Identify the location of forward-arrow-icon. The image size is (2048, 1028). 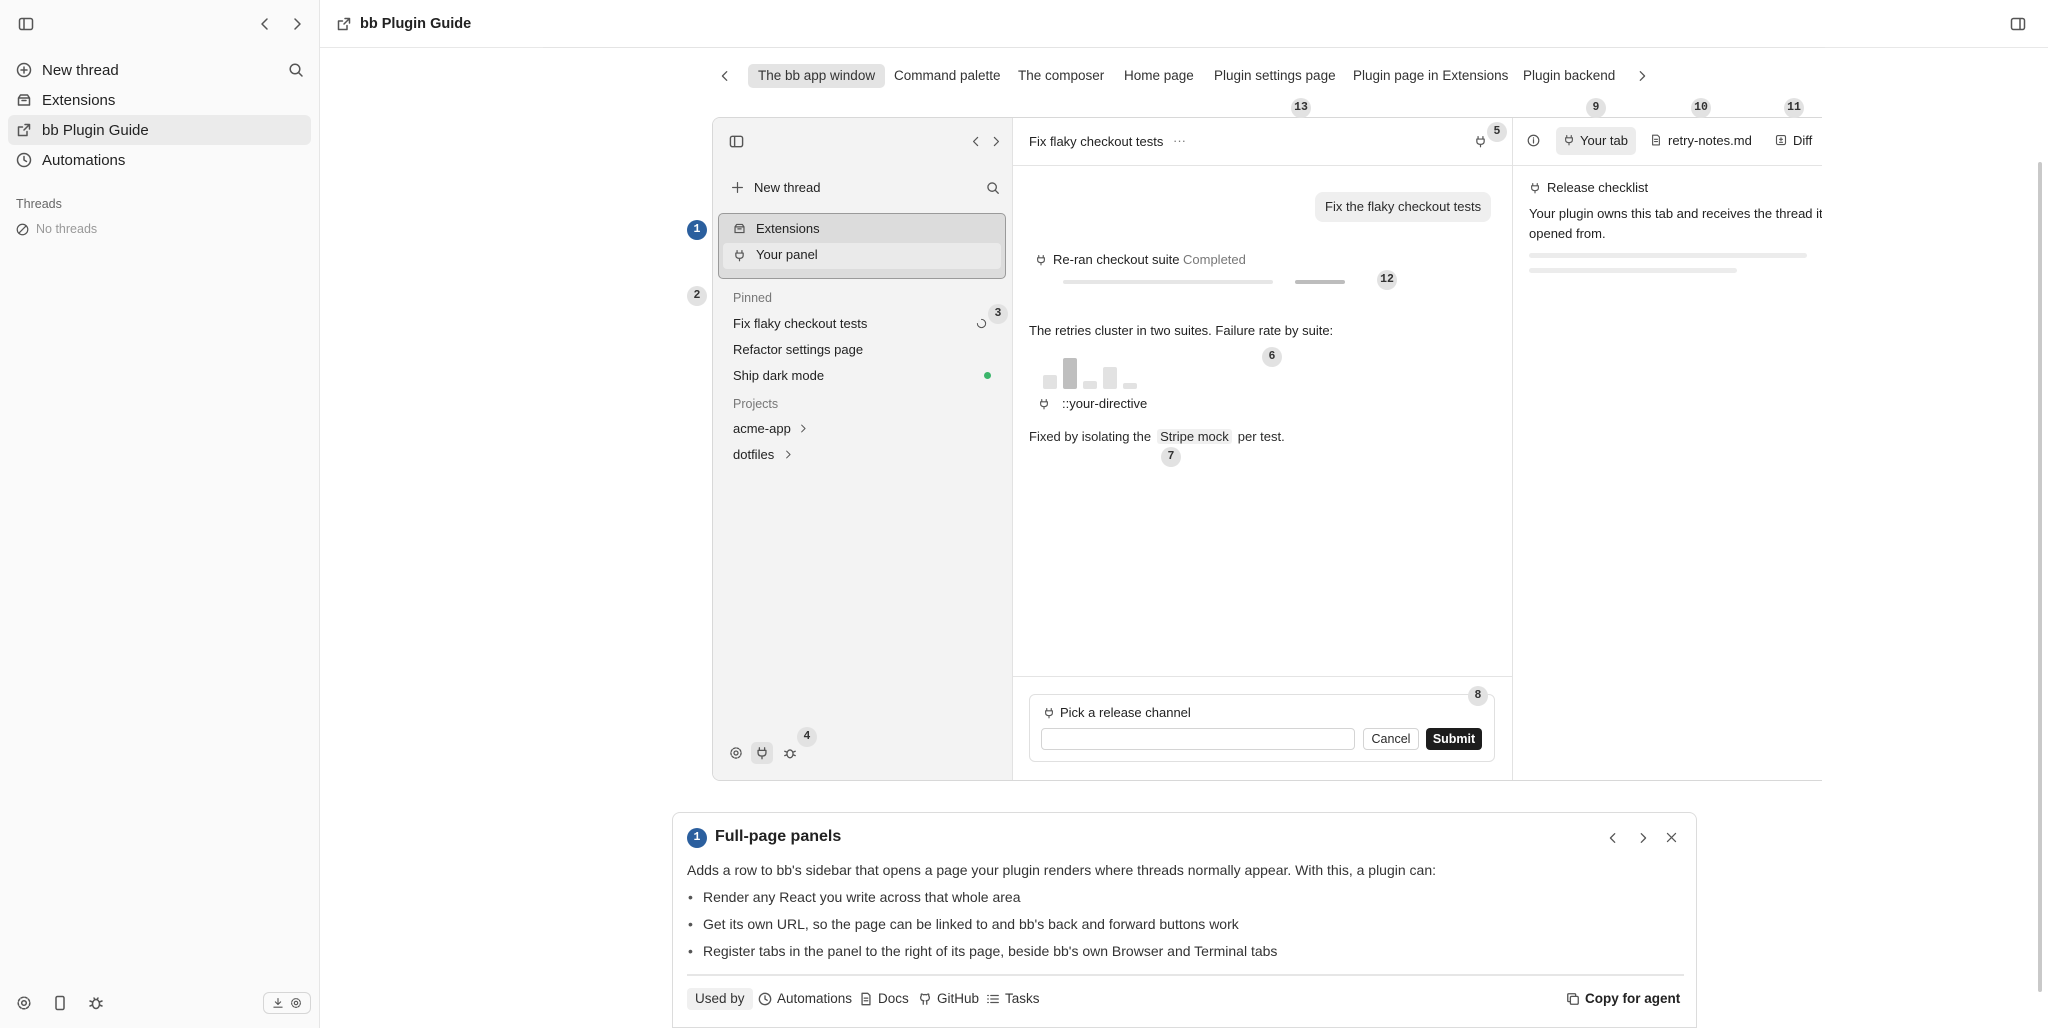
(297, 24).